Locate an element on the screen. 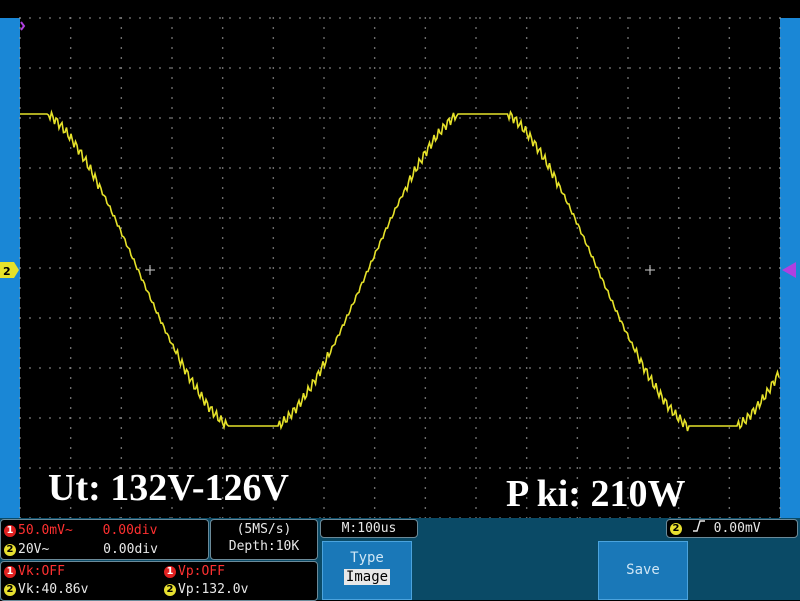  ch1-vk: Vk:OFF is located at coordinates (41, 571).